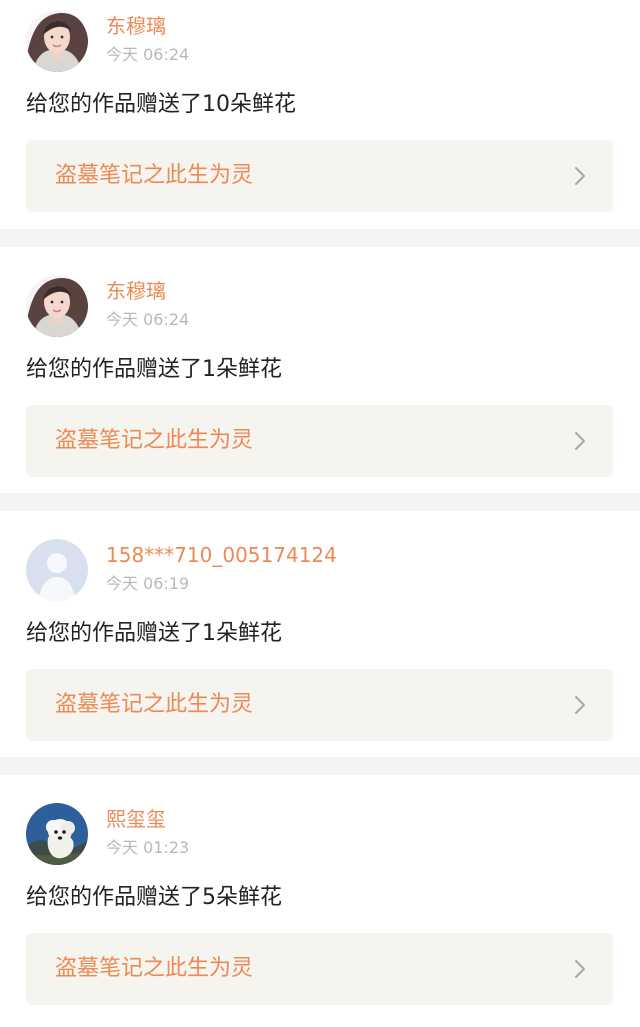 This screenshot has height=1027, width=640. What do you see at coordinates (148, 847) in the screenshot?
I see `timestamp: 今天 01:23` at bounding box center [148, 847].